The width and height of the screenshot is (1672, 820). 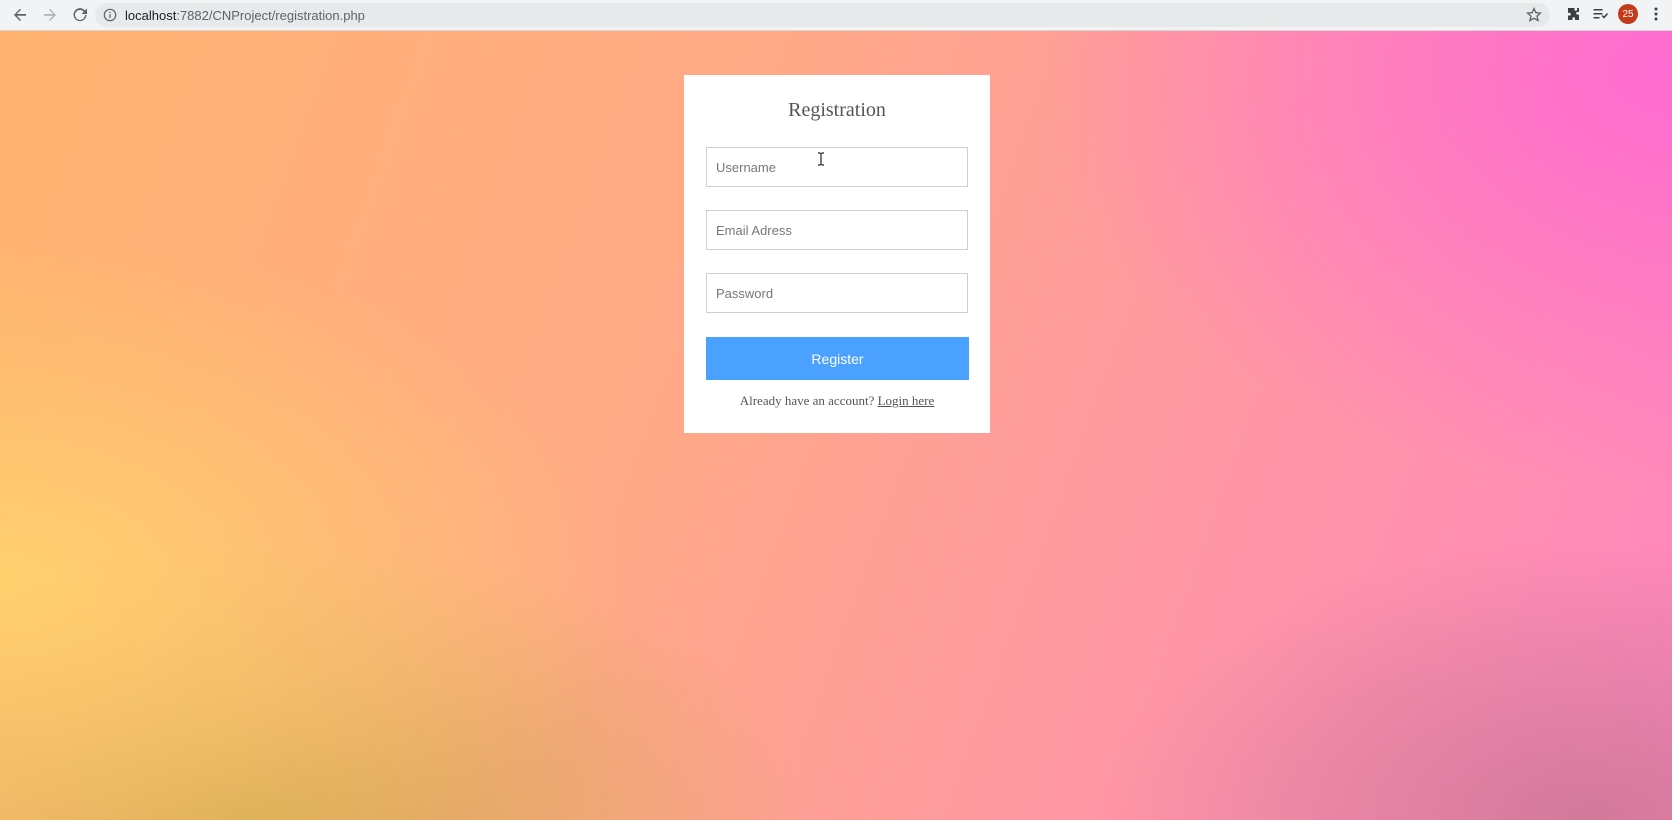 I want to click on menu-dots-icon, so click(x=1656, y=14).